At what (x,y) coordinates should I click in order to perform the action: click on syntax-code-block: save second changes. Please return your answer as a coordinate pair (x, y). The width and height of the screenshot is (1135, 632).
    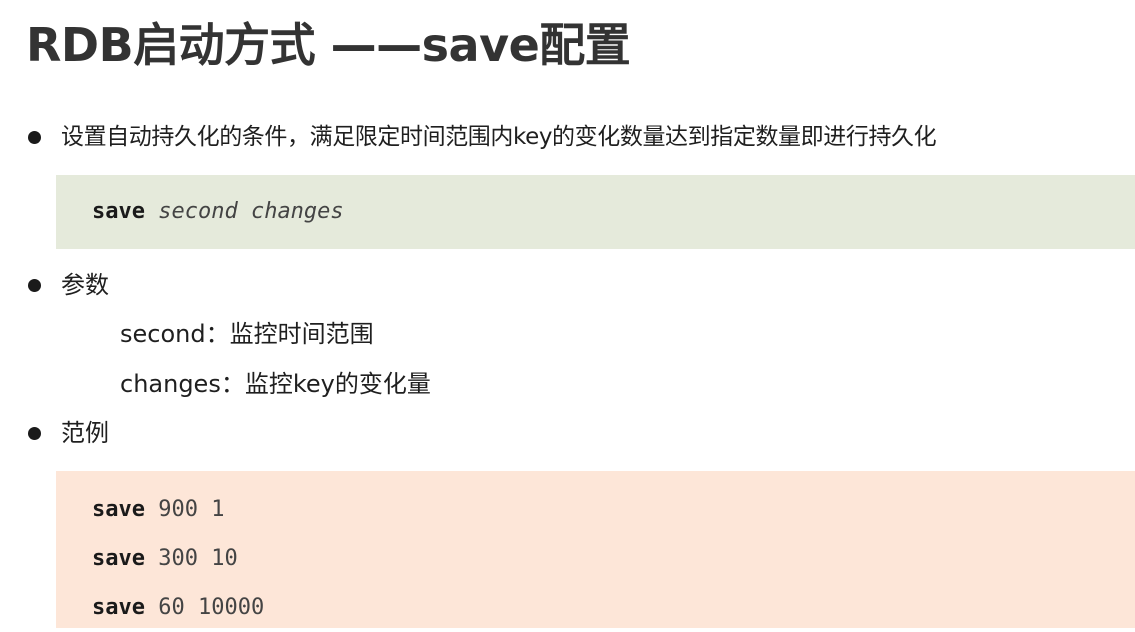
    Looking at the image, I should click on (595, 212).